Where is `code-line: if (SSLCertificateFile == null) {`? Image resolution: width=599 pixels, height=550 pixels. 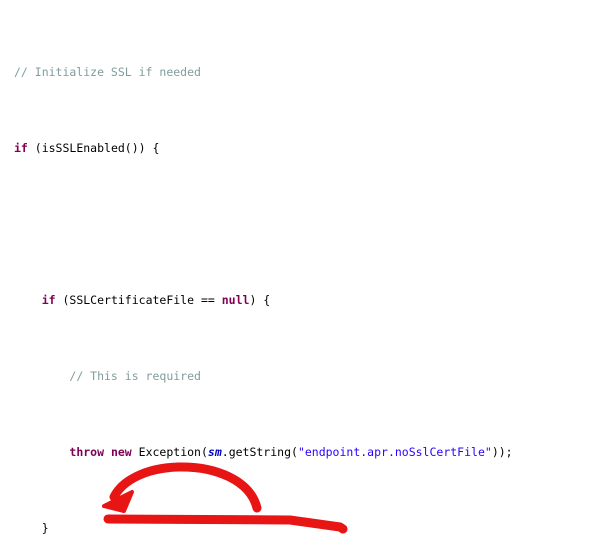
code-line: if (SSLCertificateFile == null) { is located at coordinates (299, 300).